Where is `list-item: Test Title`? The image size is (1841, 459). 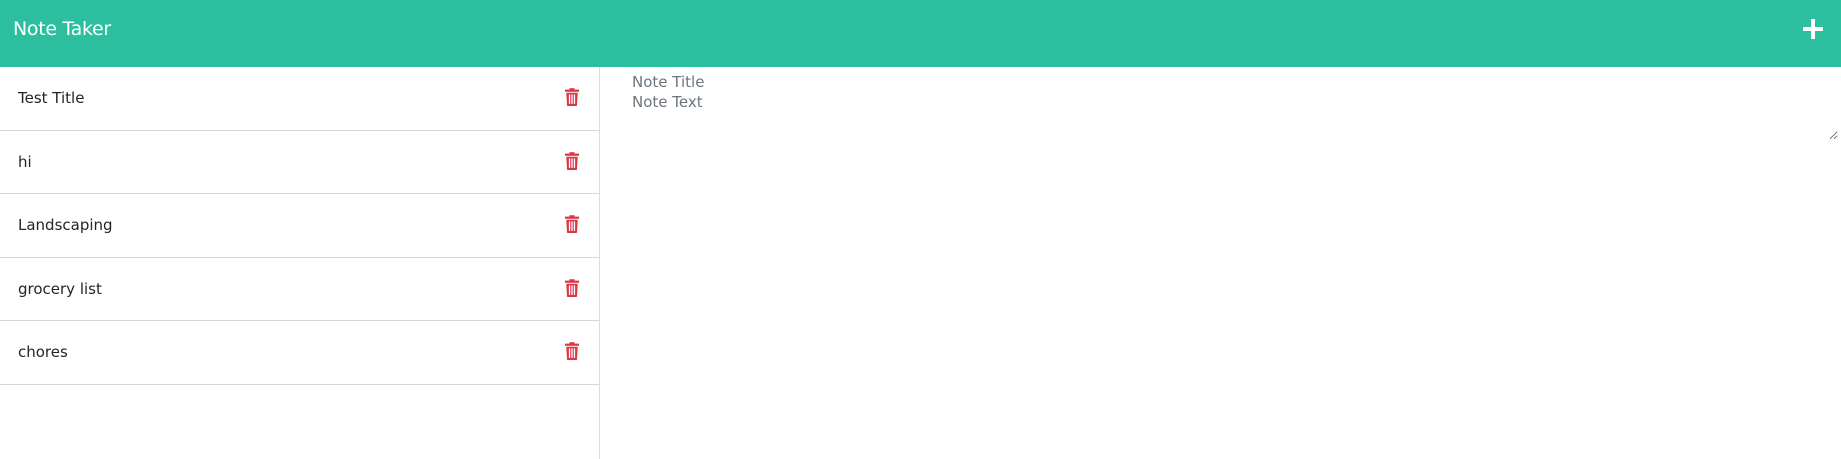
list-item: Test Title is located at coordinates (299, 99).